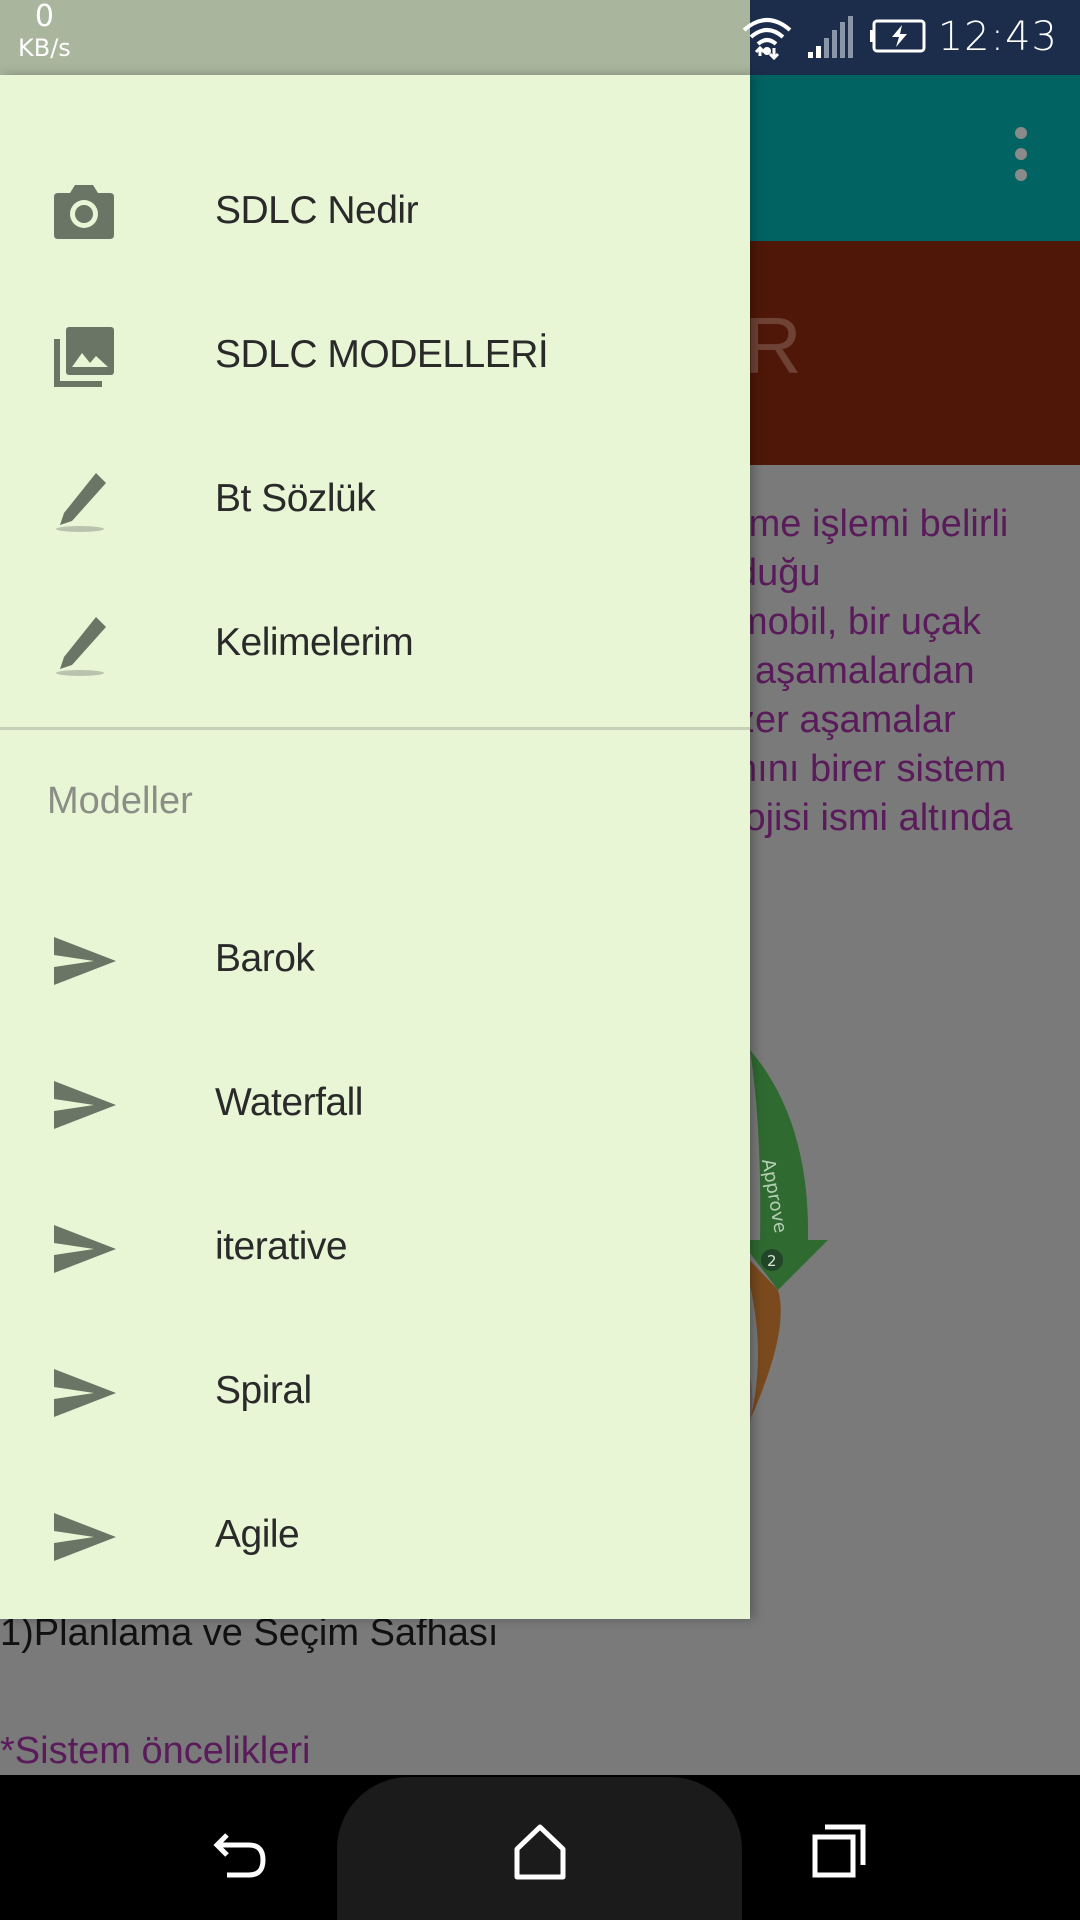 The width and height of the screenshot is (1080, 1920). Describe the element at coordinates (240, 1850) in the screenshot. I see `back-icon` at that location.